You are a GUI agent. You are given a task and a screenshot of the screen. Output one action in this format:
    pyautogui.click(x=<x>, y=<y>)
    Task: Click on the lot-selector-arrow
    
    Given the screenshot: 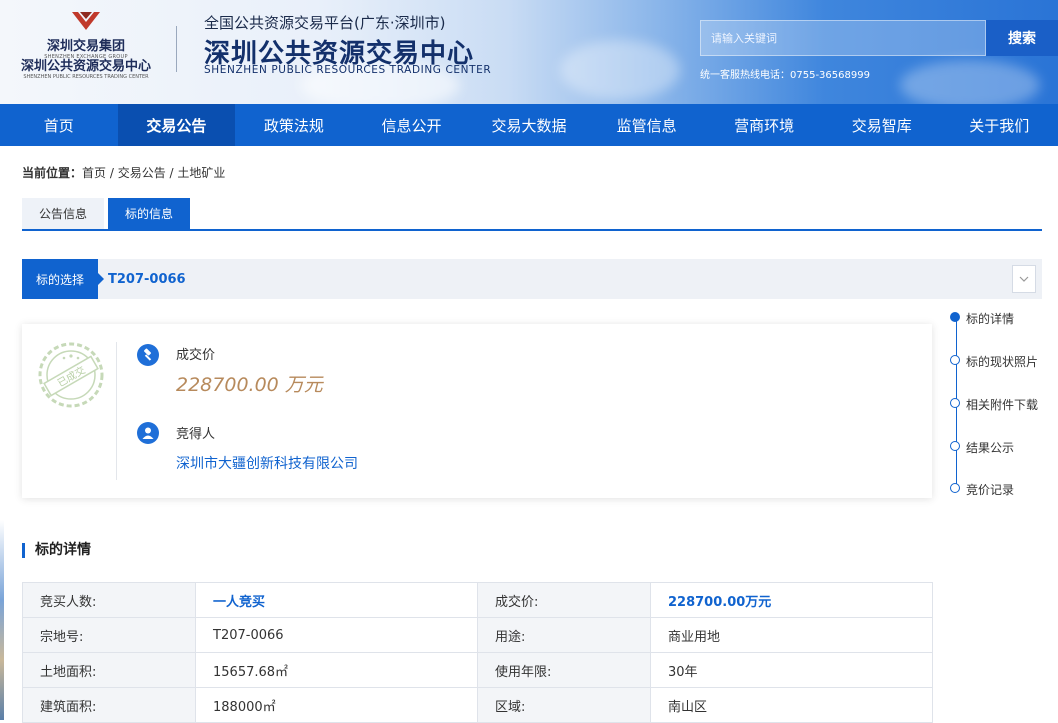 What is the action you would take?
    pyautogui.click(x=101, y=279)
    